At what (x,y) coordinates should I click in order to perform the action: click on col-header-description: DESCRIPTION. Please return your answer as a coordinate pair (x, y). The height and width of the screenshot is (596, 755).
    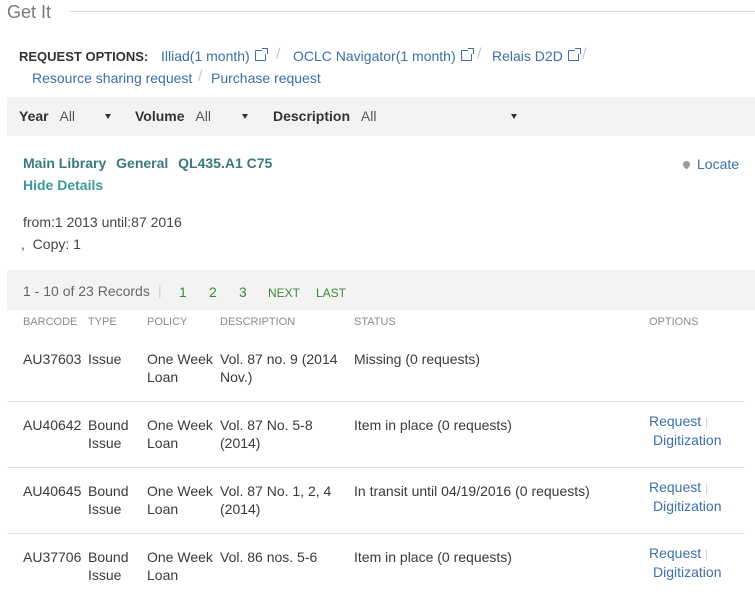
    Looking at the image, I should click on (258, 322).